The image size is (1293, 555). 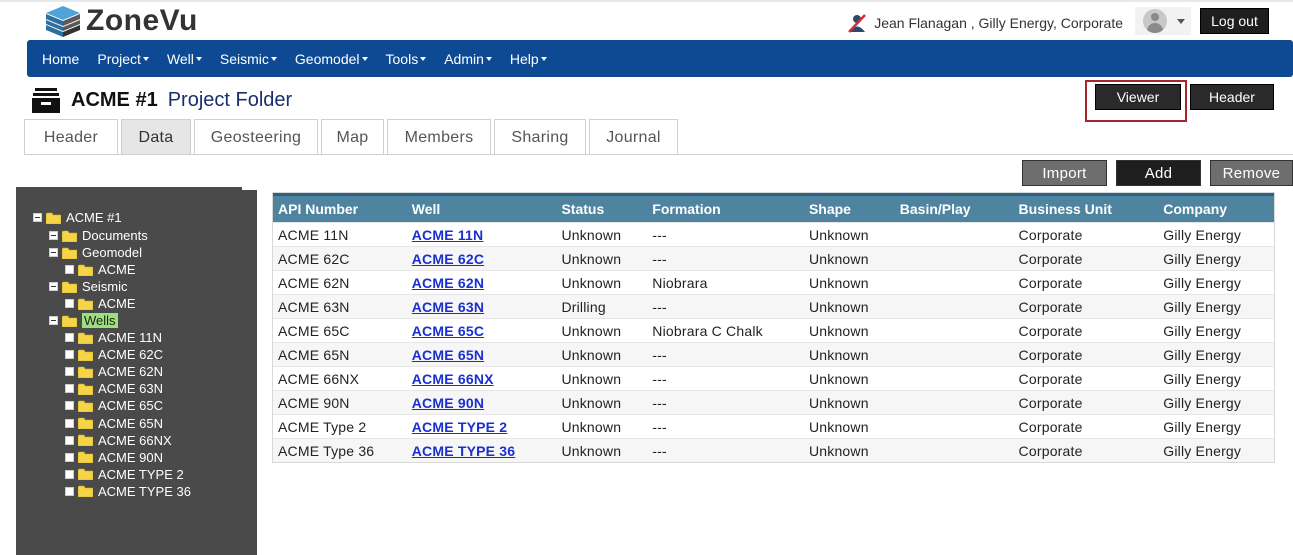 What do you see at coordinates (725, 209) in the screenshot?
I see `column-header: Formation` at bounding box center [725, 209].